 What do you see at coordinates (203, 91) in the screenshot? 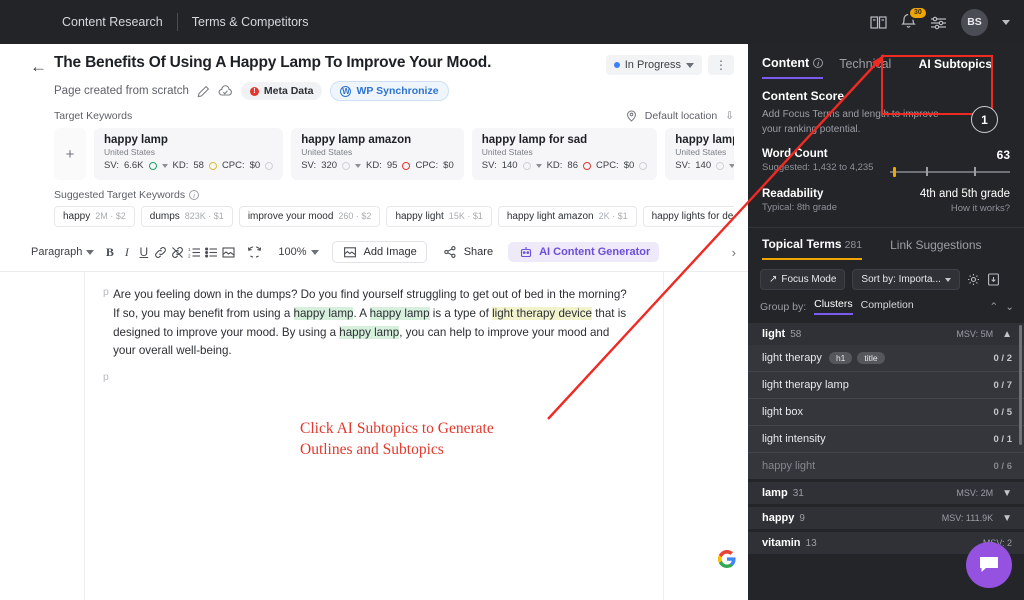
I see `edit-pencil-icon` at bounding box center [203, 91].